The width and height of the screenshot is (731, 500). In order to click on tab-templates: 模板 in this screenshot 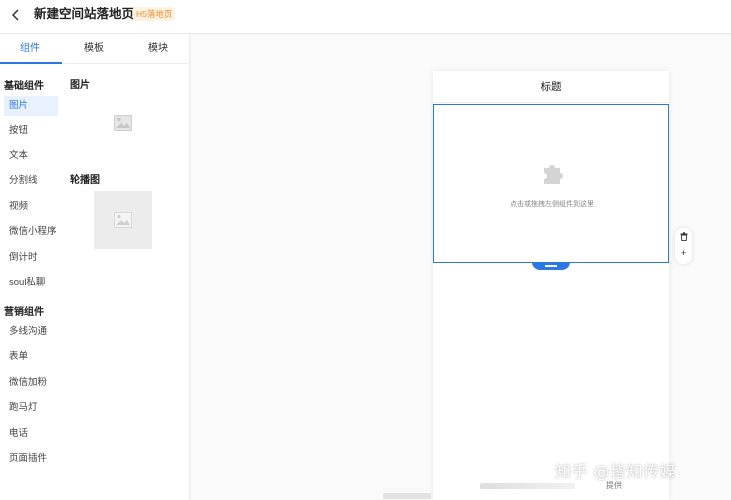, I will do `click(94, 49)`.